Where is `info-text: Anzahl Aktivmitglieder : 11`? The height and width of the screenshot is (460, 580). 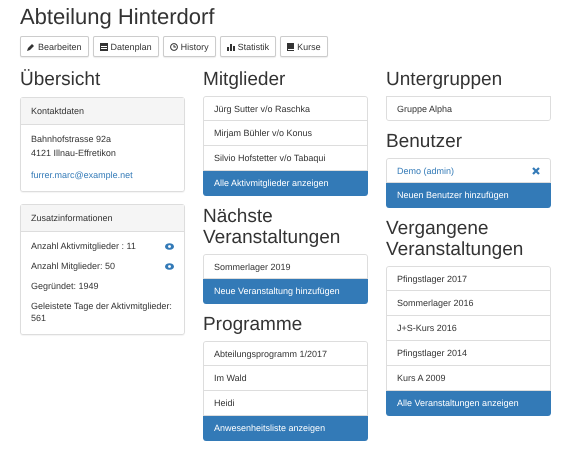 info-text: Anzahl Aktivmitglieder : 11 is located at coordinates (83, 246).